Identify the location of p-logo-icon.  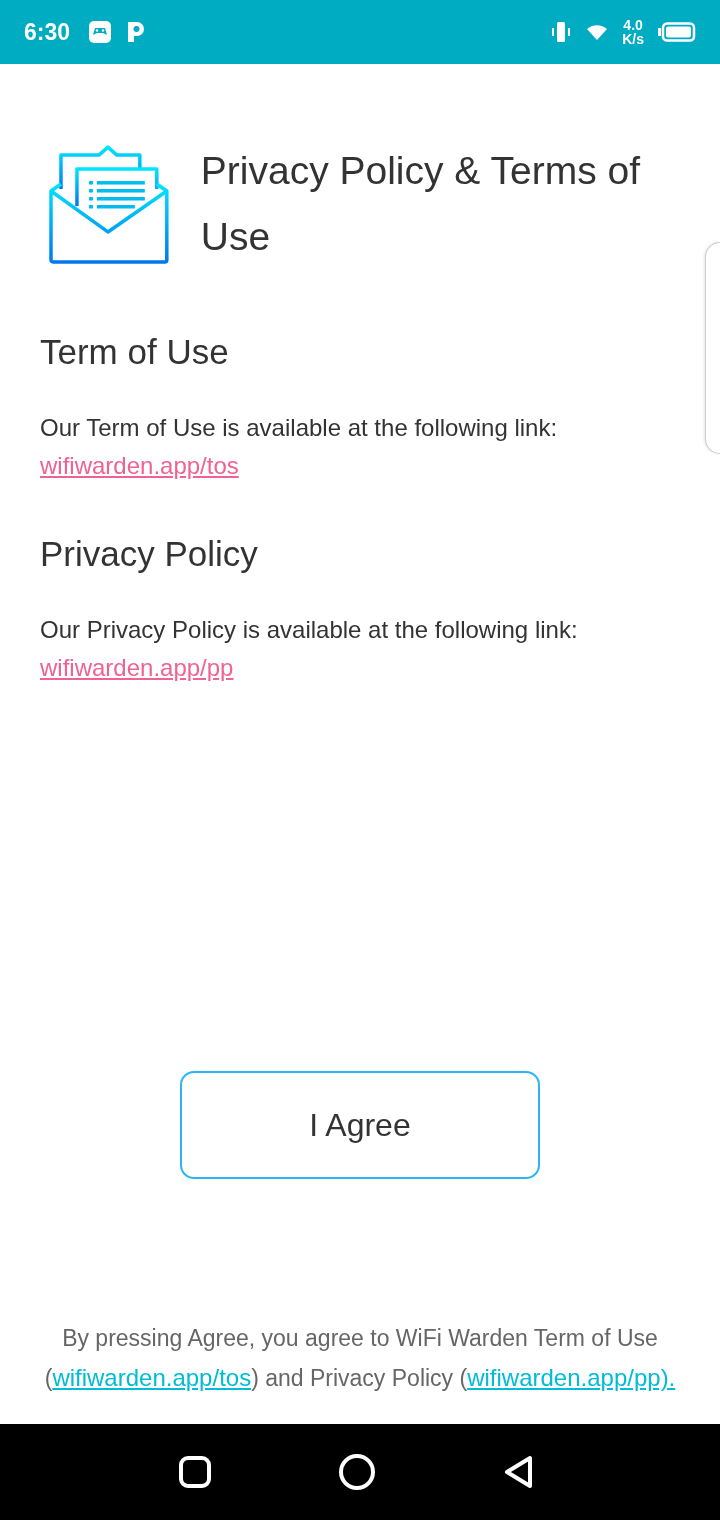
(136, 32).